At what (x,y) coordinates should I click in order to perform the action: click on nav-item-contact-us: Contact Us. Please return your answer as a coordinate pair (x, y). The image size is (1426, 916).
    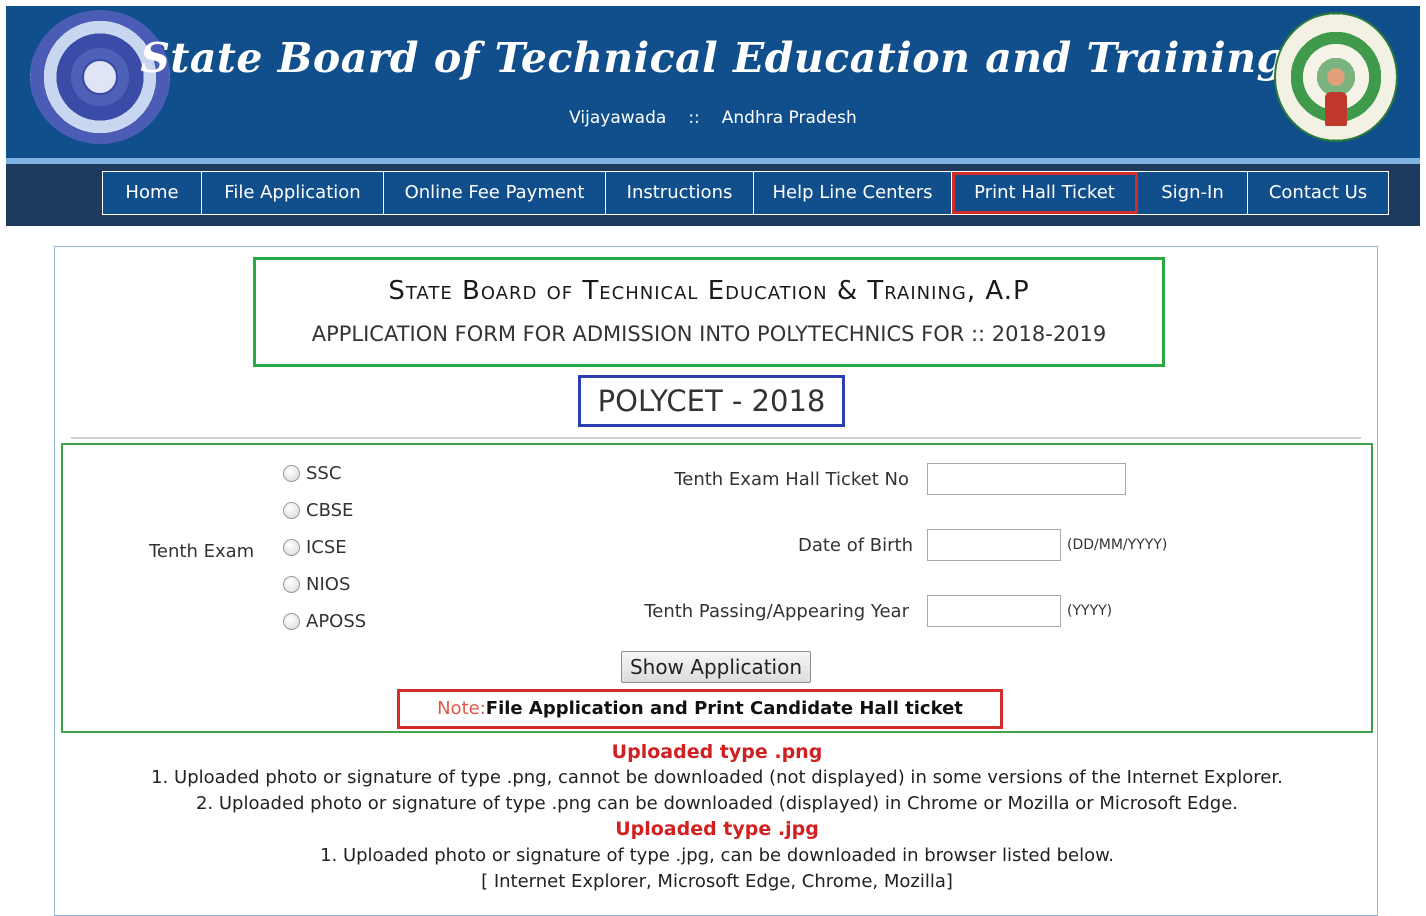
    Looking at the image, I should click on (1318, 193).